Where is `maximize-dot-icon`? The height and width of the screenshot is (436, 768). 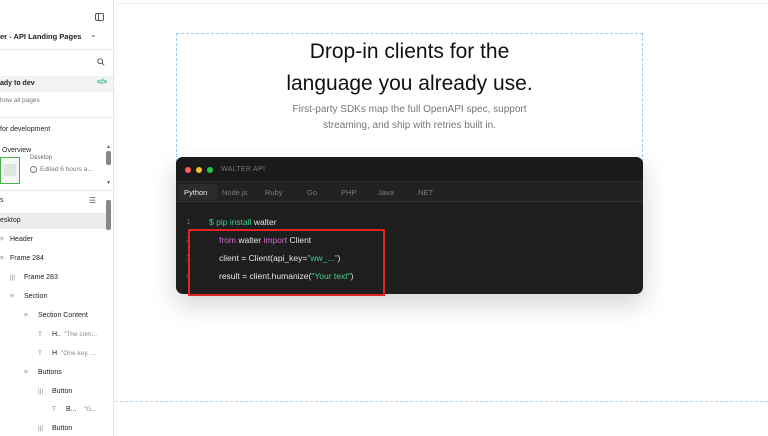 maximize-dot-icon is located at coordinates (210, 170).